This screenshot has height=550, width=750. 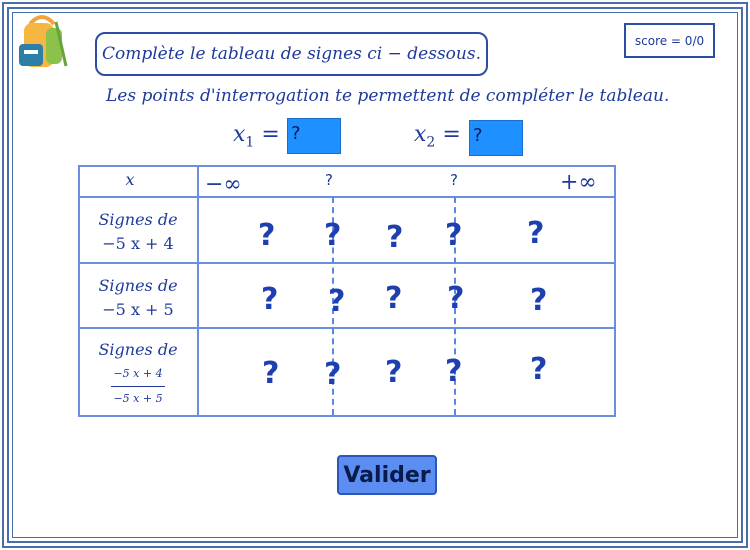 I want to click on row2-sign-q4: ?, so click(x=455, y=298).